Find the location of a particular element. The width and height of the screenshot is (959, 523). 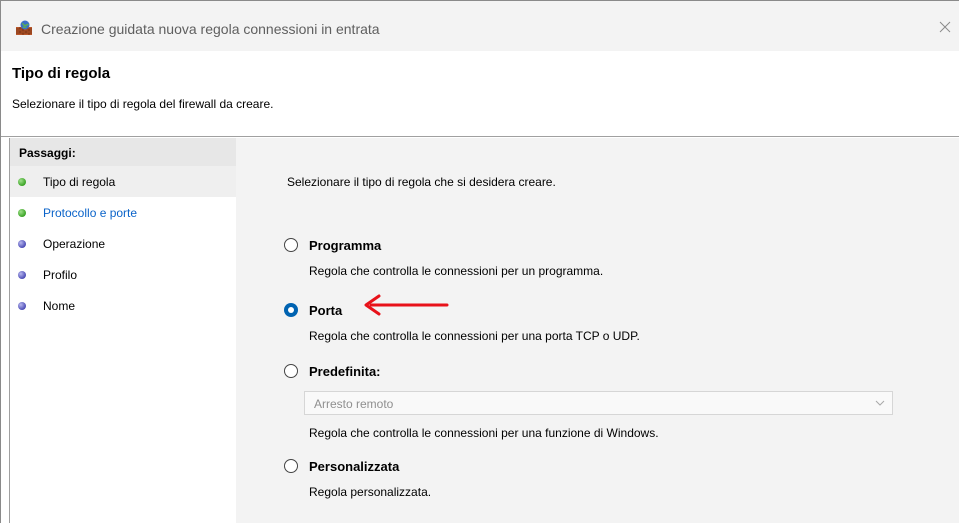

option-label: Personalizzata is located at coordinates (354, 466).